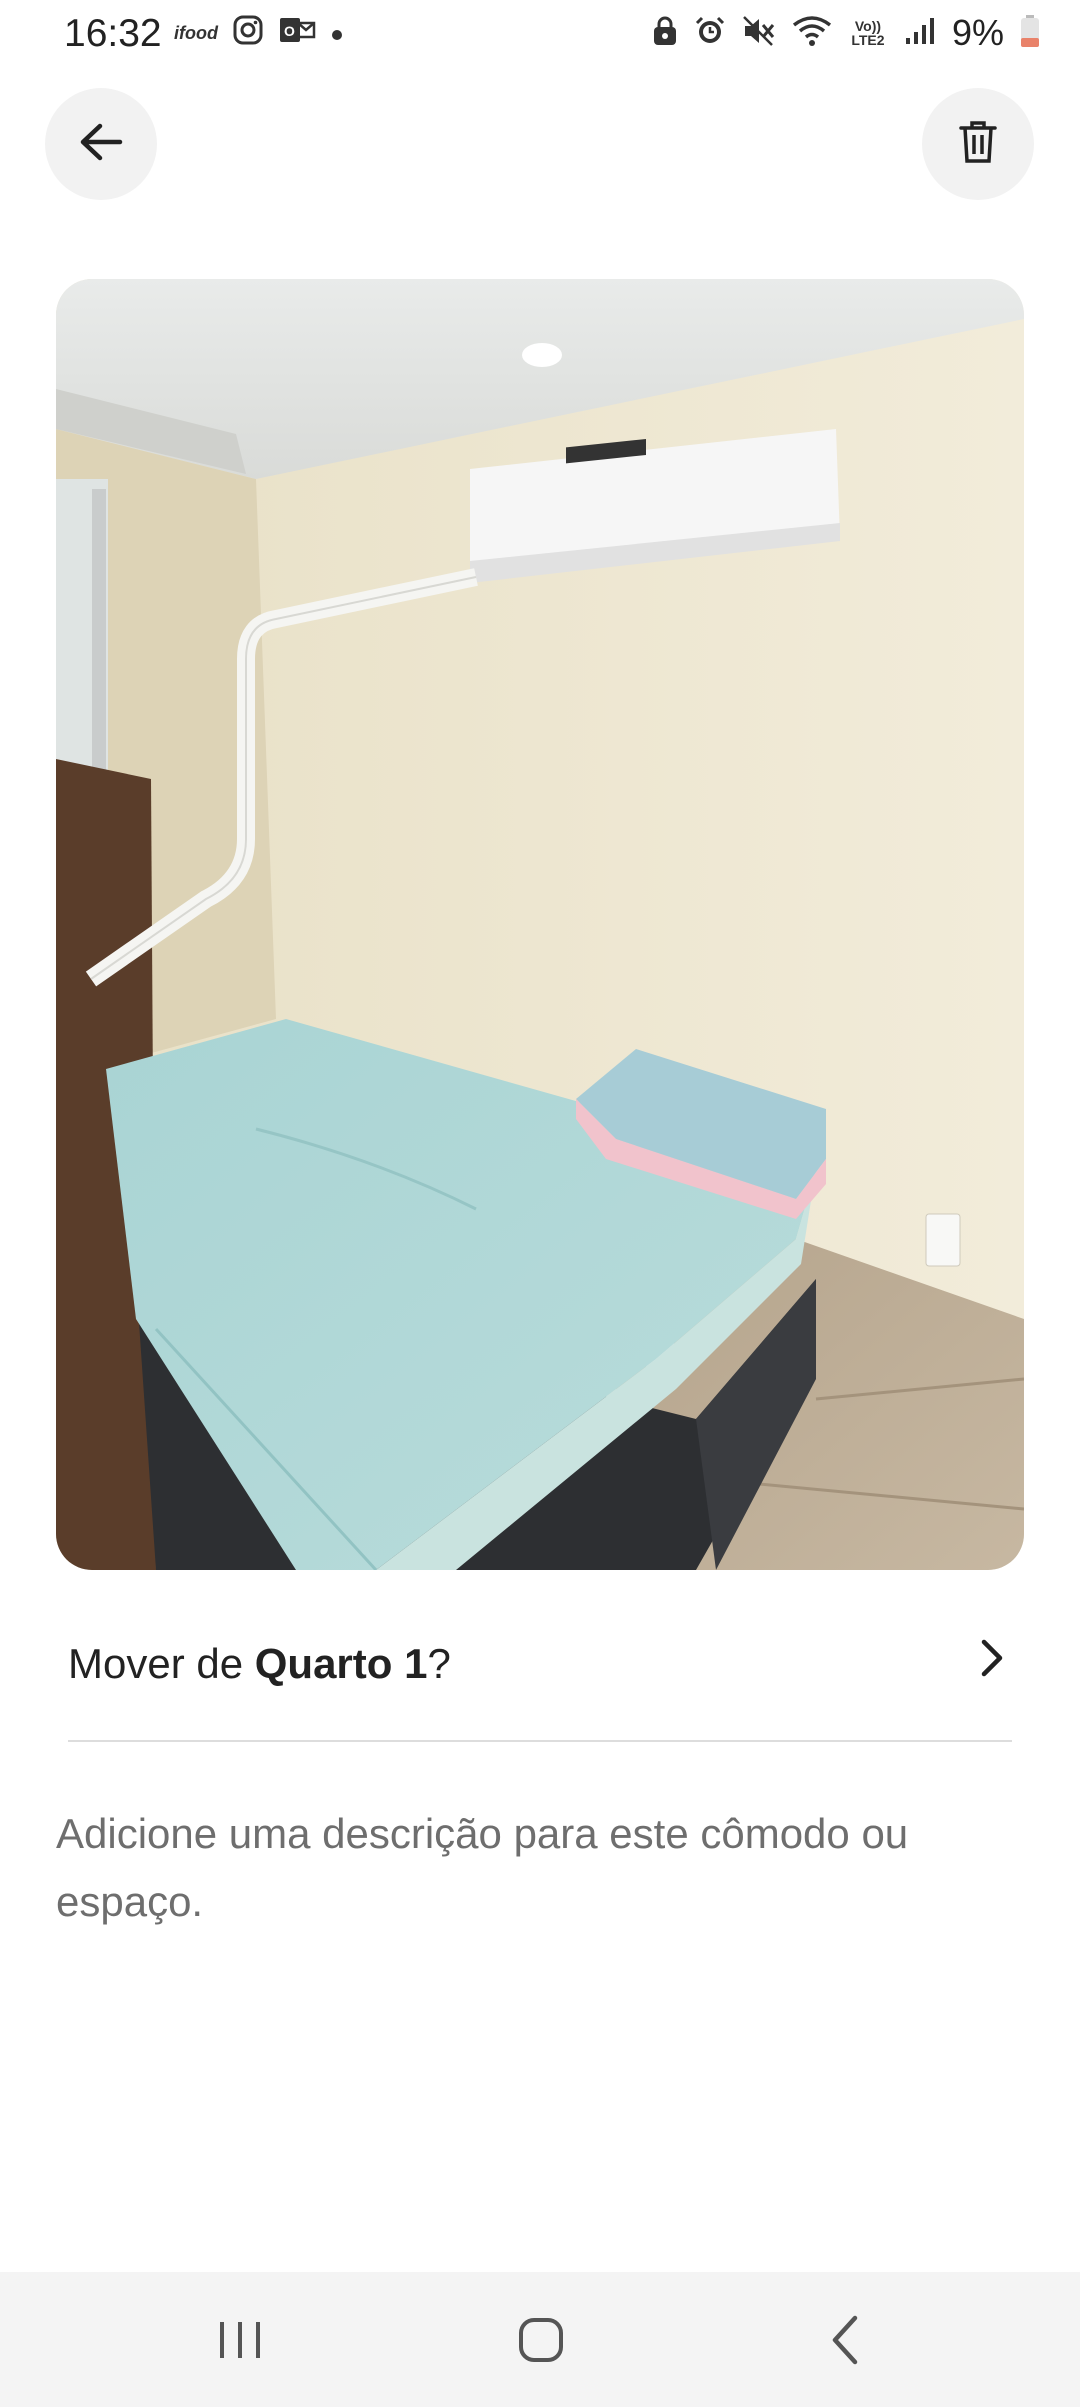 Image resolution: width=1080 pixels, height=2407 pixels. What do you see at coordinates (710, 33) in the screenshot?
I see `alarm-icon` at bounding box center [710, 33].